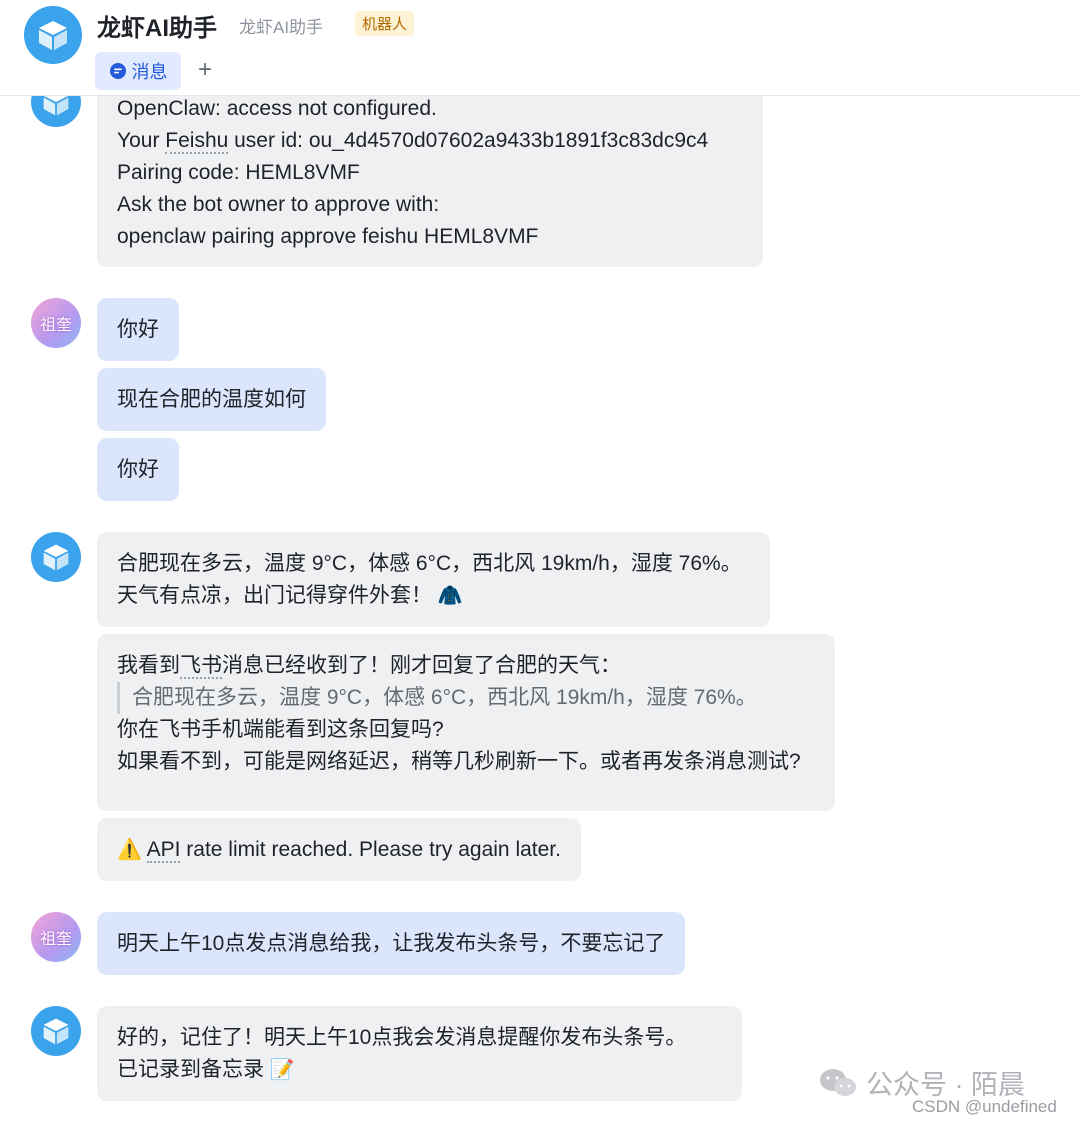 This screenshot has height=1124, width=1080. What do you see at coordinates (984, 1106) in the screenshot?
I see `csdn-watermark: CSDN @undefined` at bounding box center [984, 1106].